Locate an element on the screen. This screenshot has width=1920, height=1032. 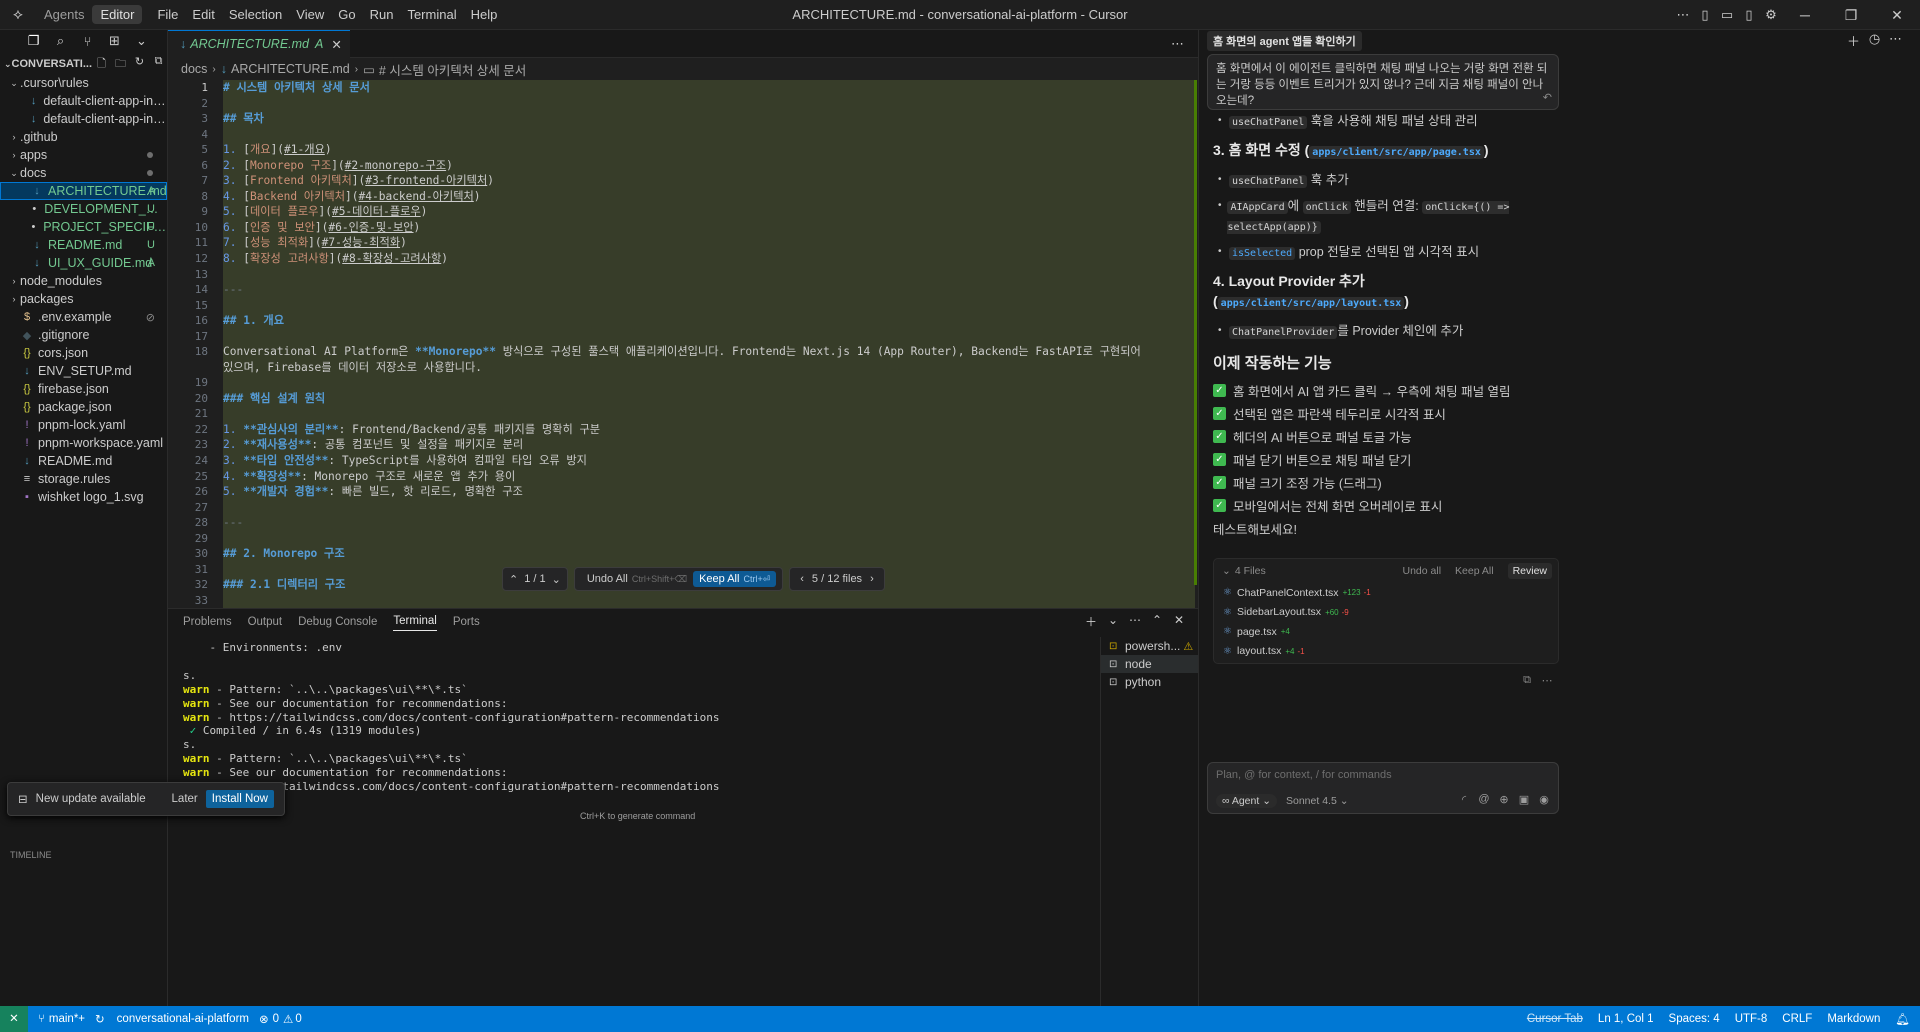
image-icon: ▣ is located at coordinates (1524, 799).